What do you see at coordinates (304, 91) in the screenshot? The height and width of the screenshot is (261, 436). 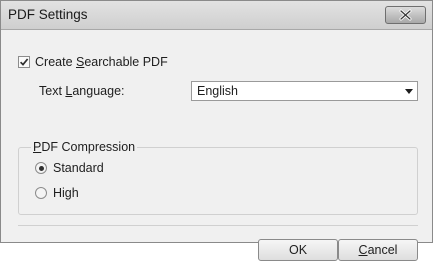 I see `text-language-select: English` at bounding box center [304, 91].